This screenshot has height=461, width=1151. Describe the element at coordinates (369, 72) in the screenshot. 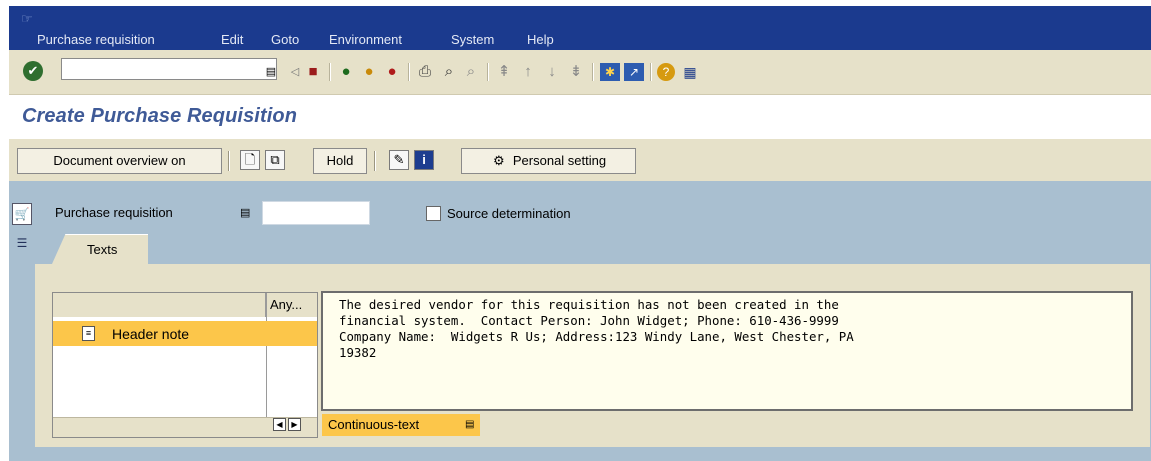

I see `exit-icon: ●` at that location.